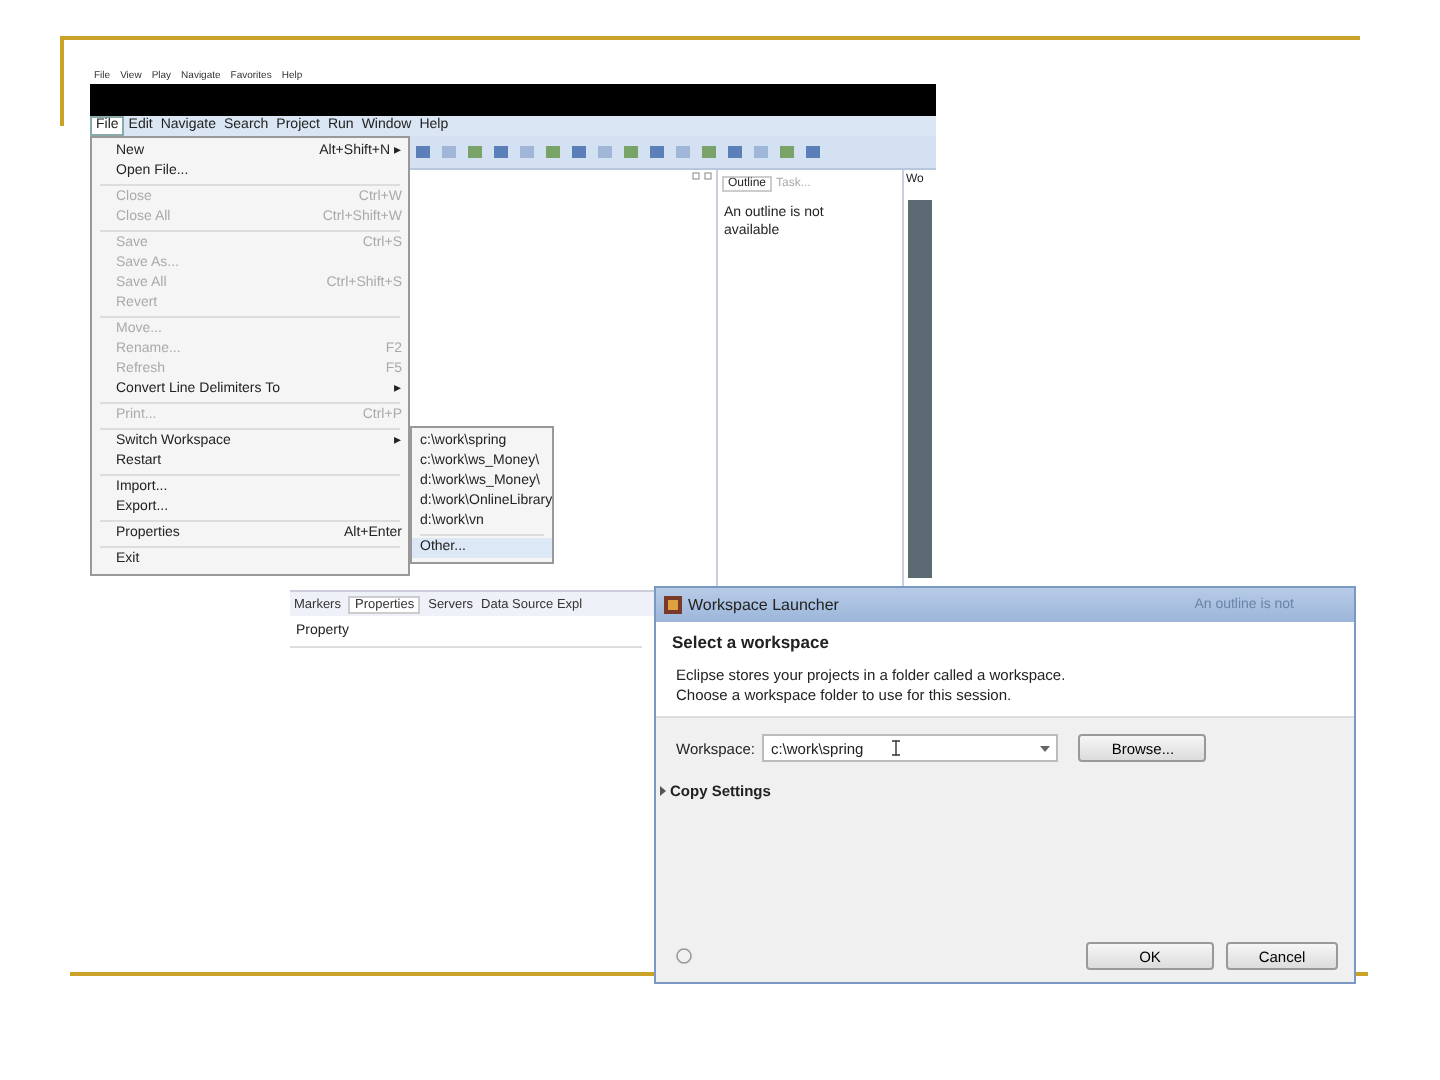  What do you see at coordinates (663, 791) in the screenshot?
I see `expand-arrow-icon` at bounding box center [663, 791].